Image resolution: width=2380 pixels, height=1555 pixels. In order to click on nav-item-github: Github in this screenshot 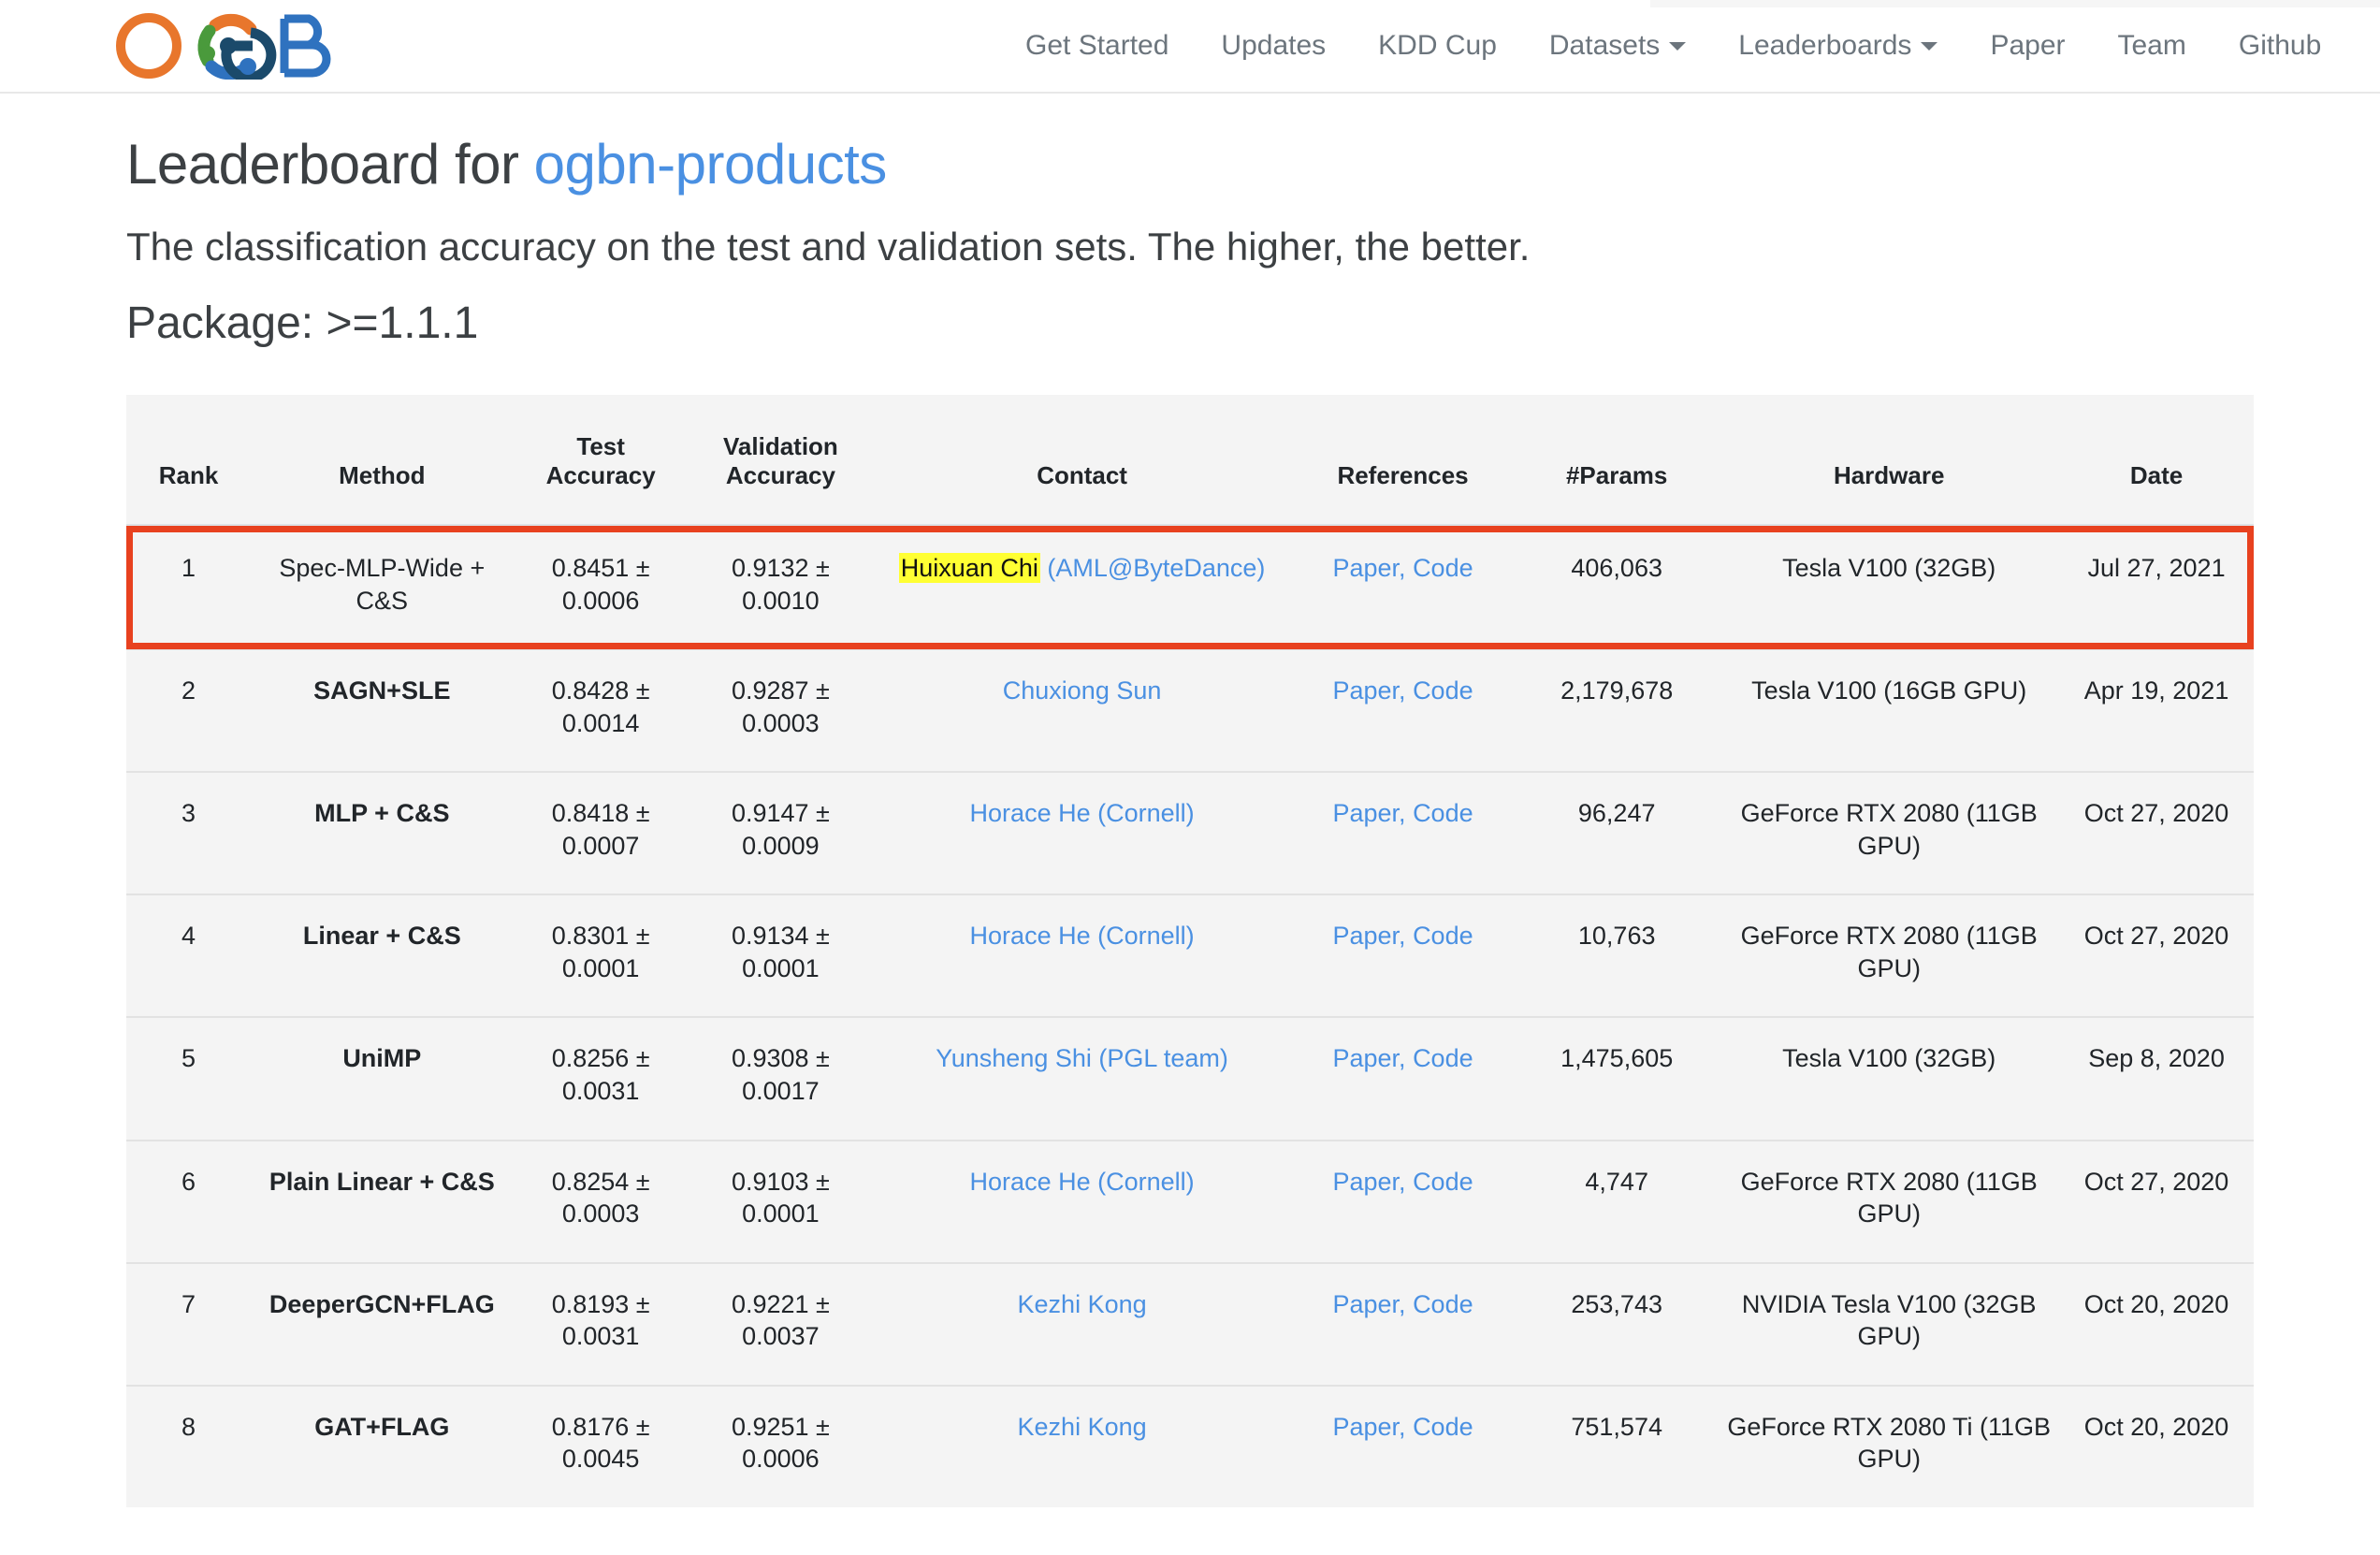, I will do `click(2280, 46)`.